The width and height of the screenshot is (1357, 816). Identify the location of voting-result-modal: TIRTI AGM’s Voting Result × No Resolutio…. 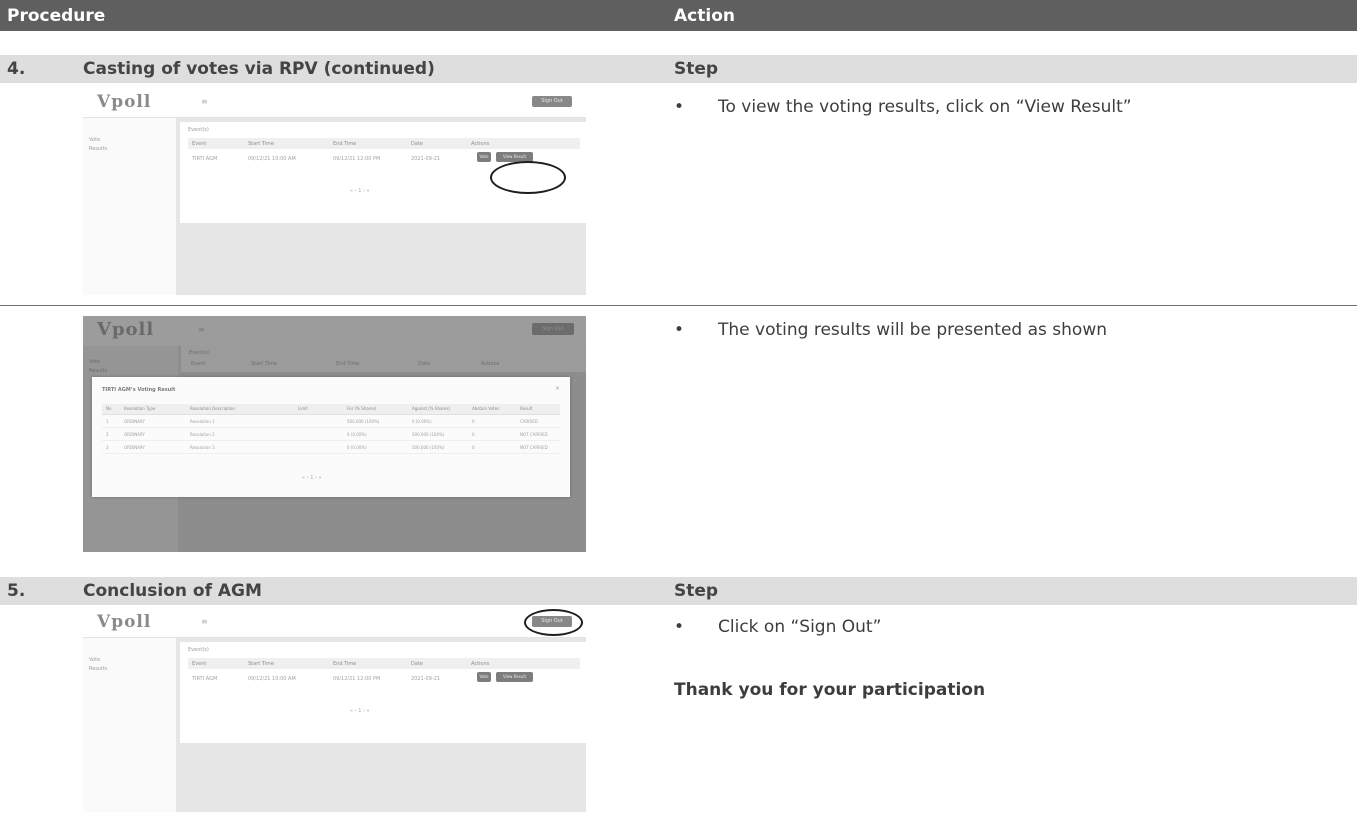
(331, 437).